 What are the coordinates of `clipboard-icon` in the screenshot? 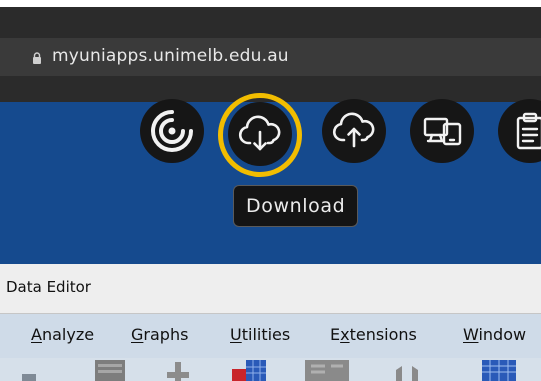 It's located at (528, 131).